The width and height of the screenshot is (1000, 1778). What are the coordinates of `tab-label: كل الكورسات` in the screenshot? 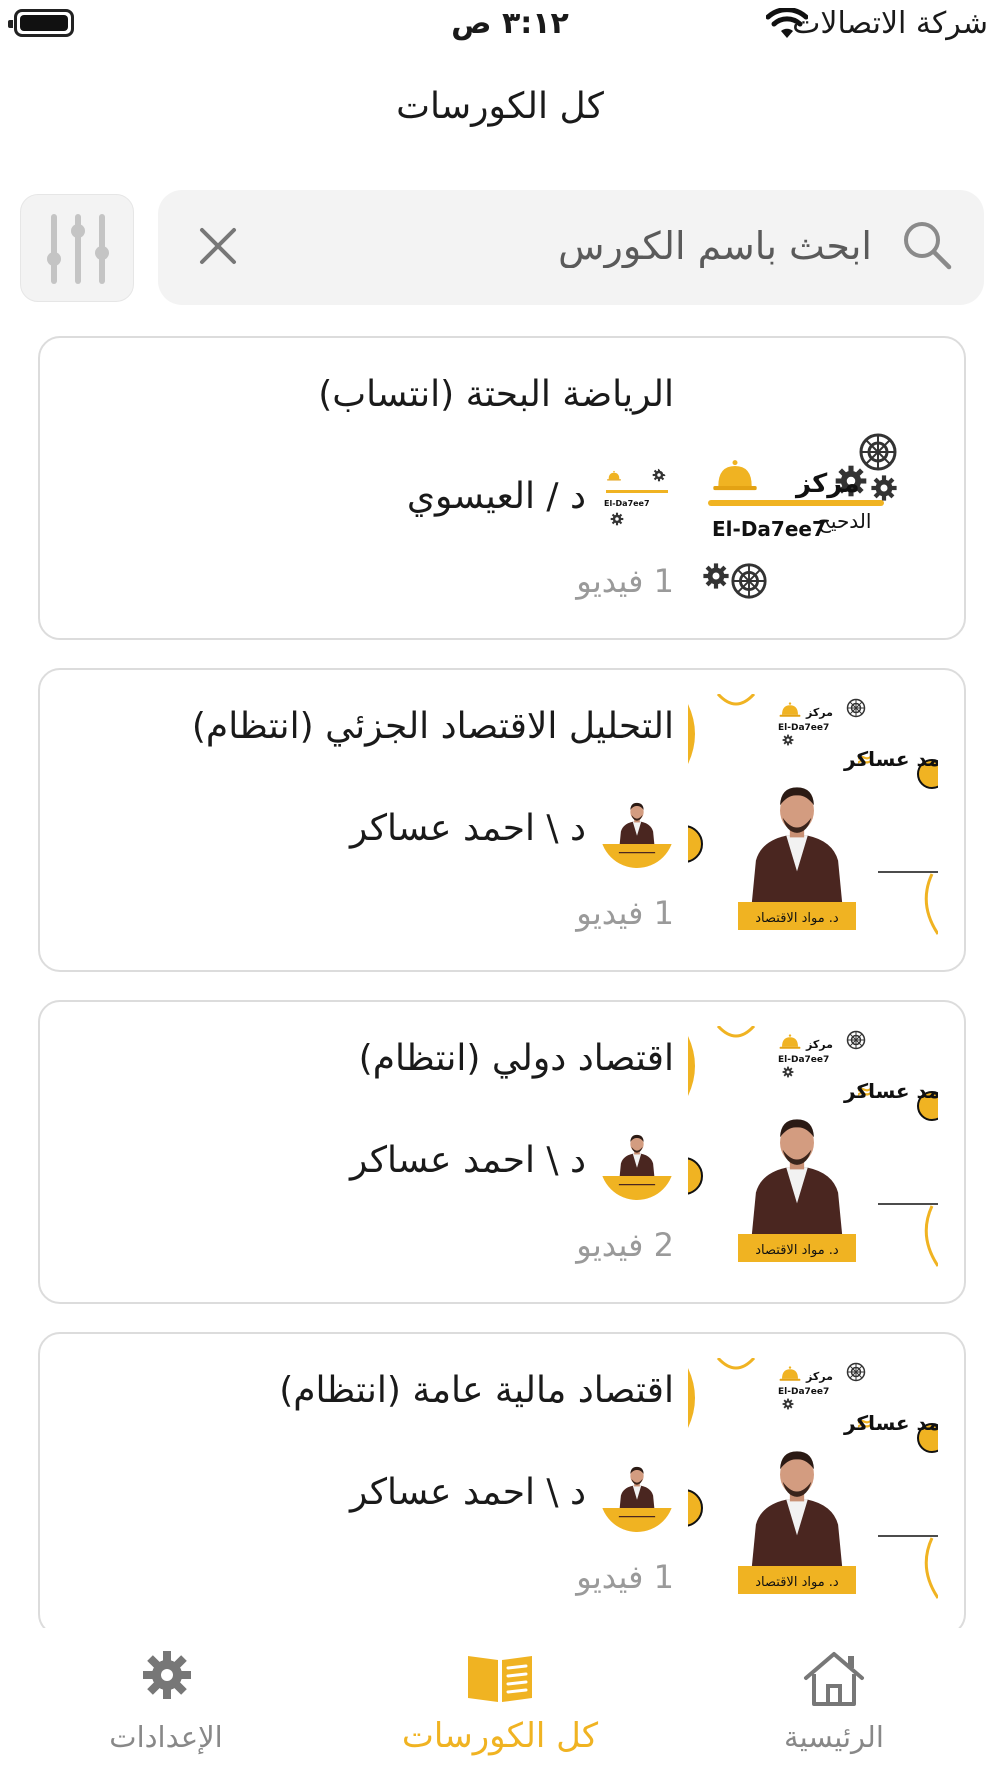 It's located at (500, 1736).